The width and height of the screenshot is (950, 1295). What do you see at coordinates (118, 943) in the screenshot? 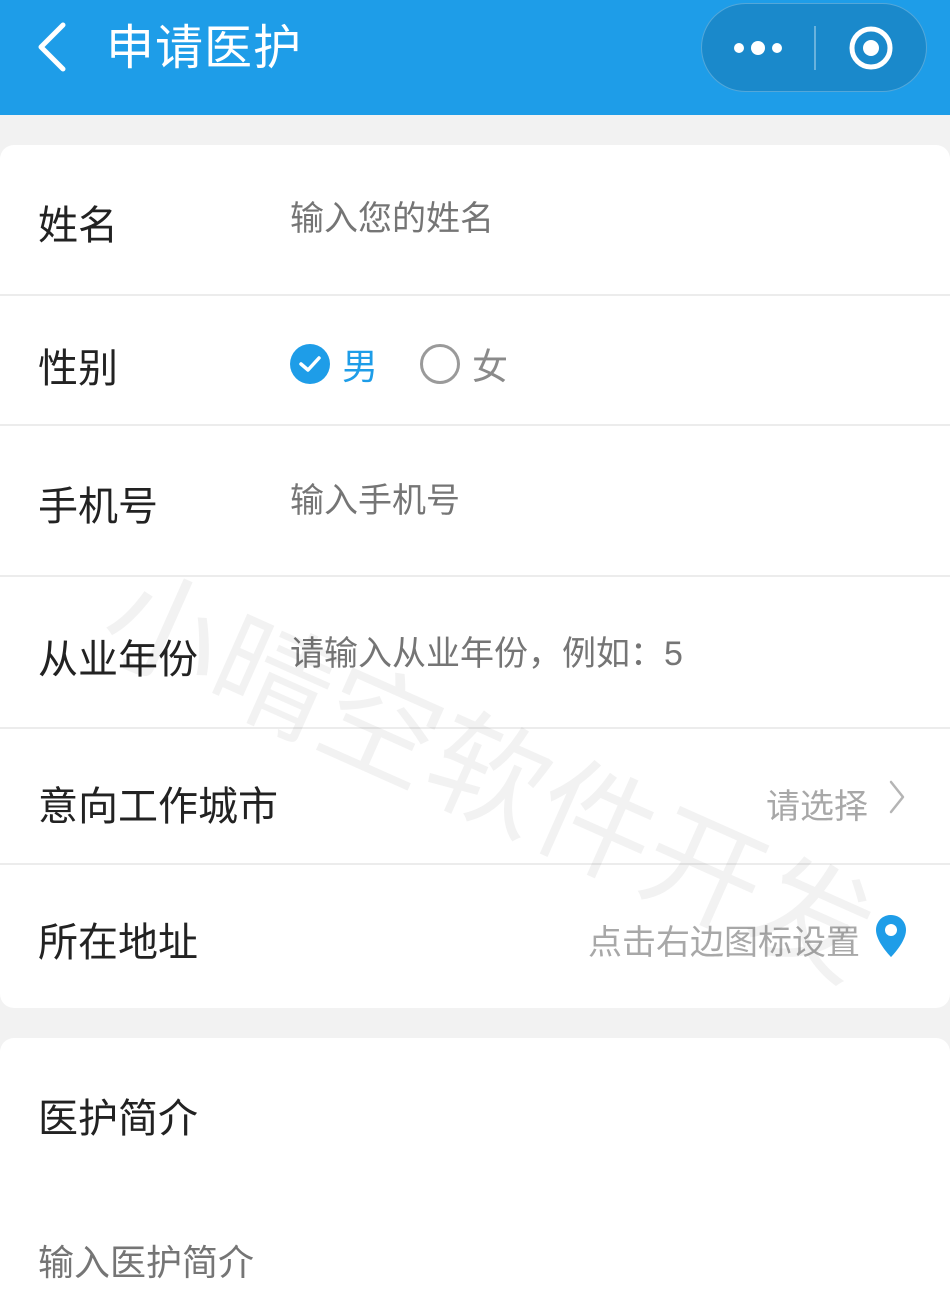
I see `address-label: 所在地址` at bounding box center [118, 943].